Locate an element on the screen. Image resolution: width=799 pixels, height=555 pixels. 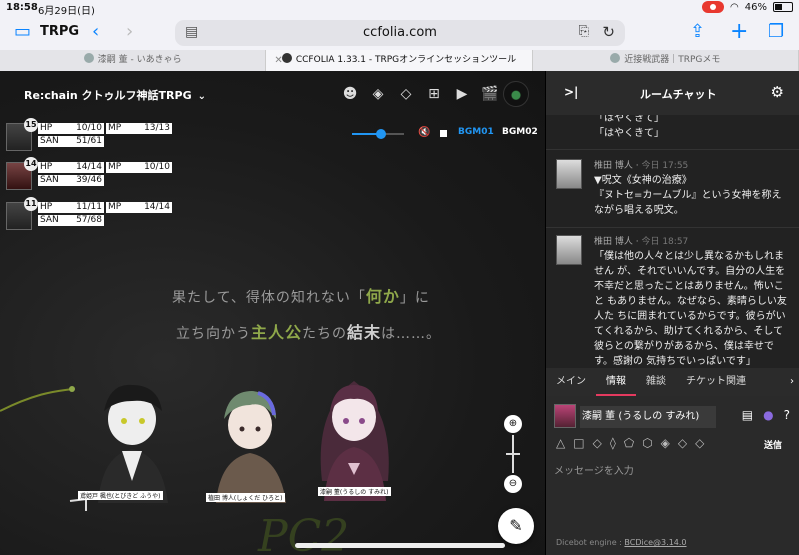
screen-play-icon: ▶ is located at coordinates (462, 94).